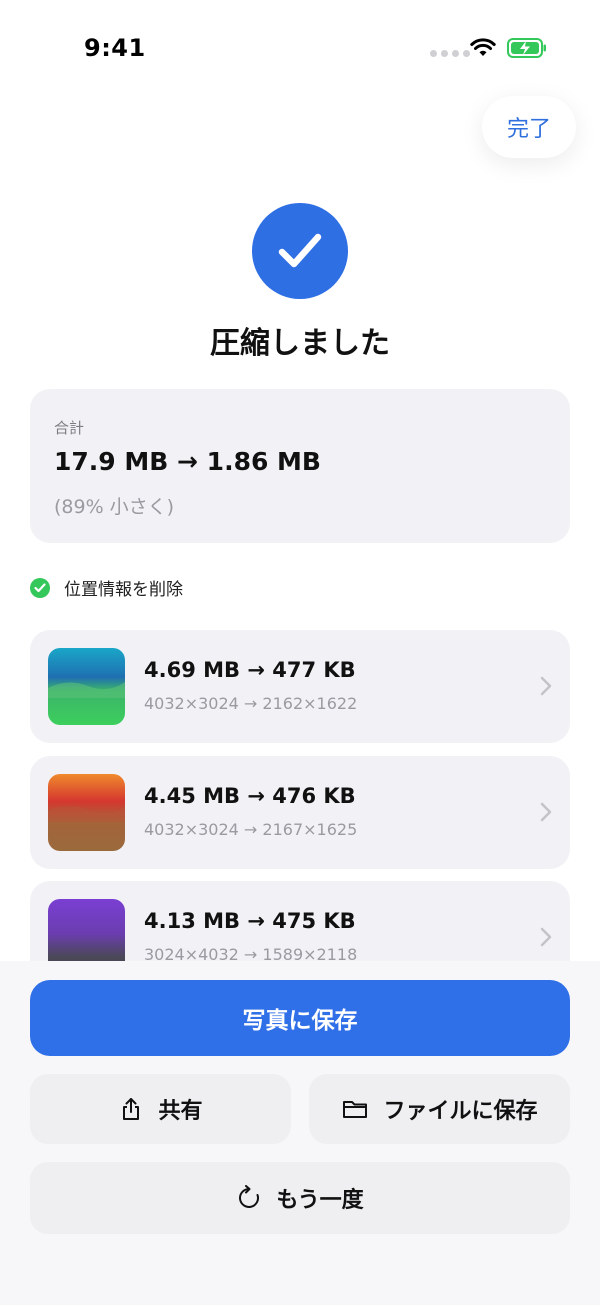 The width and height of the screenshot is (600, 1305). Describe the element at coordinates (300, 686) in the screenshot. I see `image-list-item: 4.69 MB → 477 KB 4032×3024 → 2162×1622` at that location.